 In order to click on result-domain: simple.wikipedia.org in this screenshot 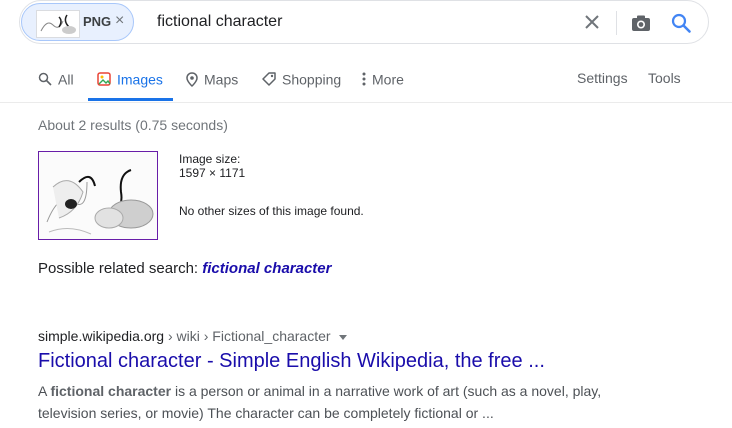, I will do `click(101, 336)`.